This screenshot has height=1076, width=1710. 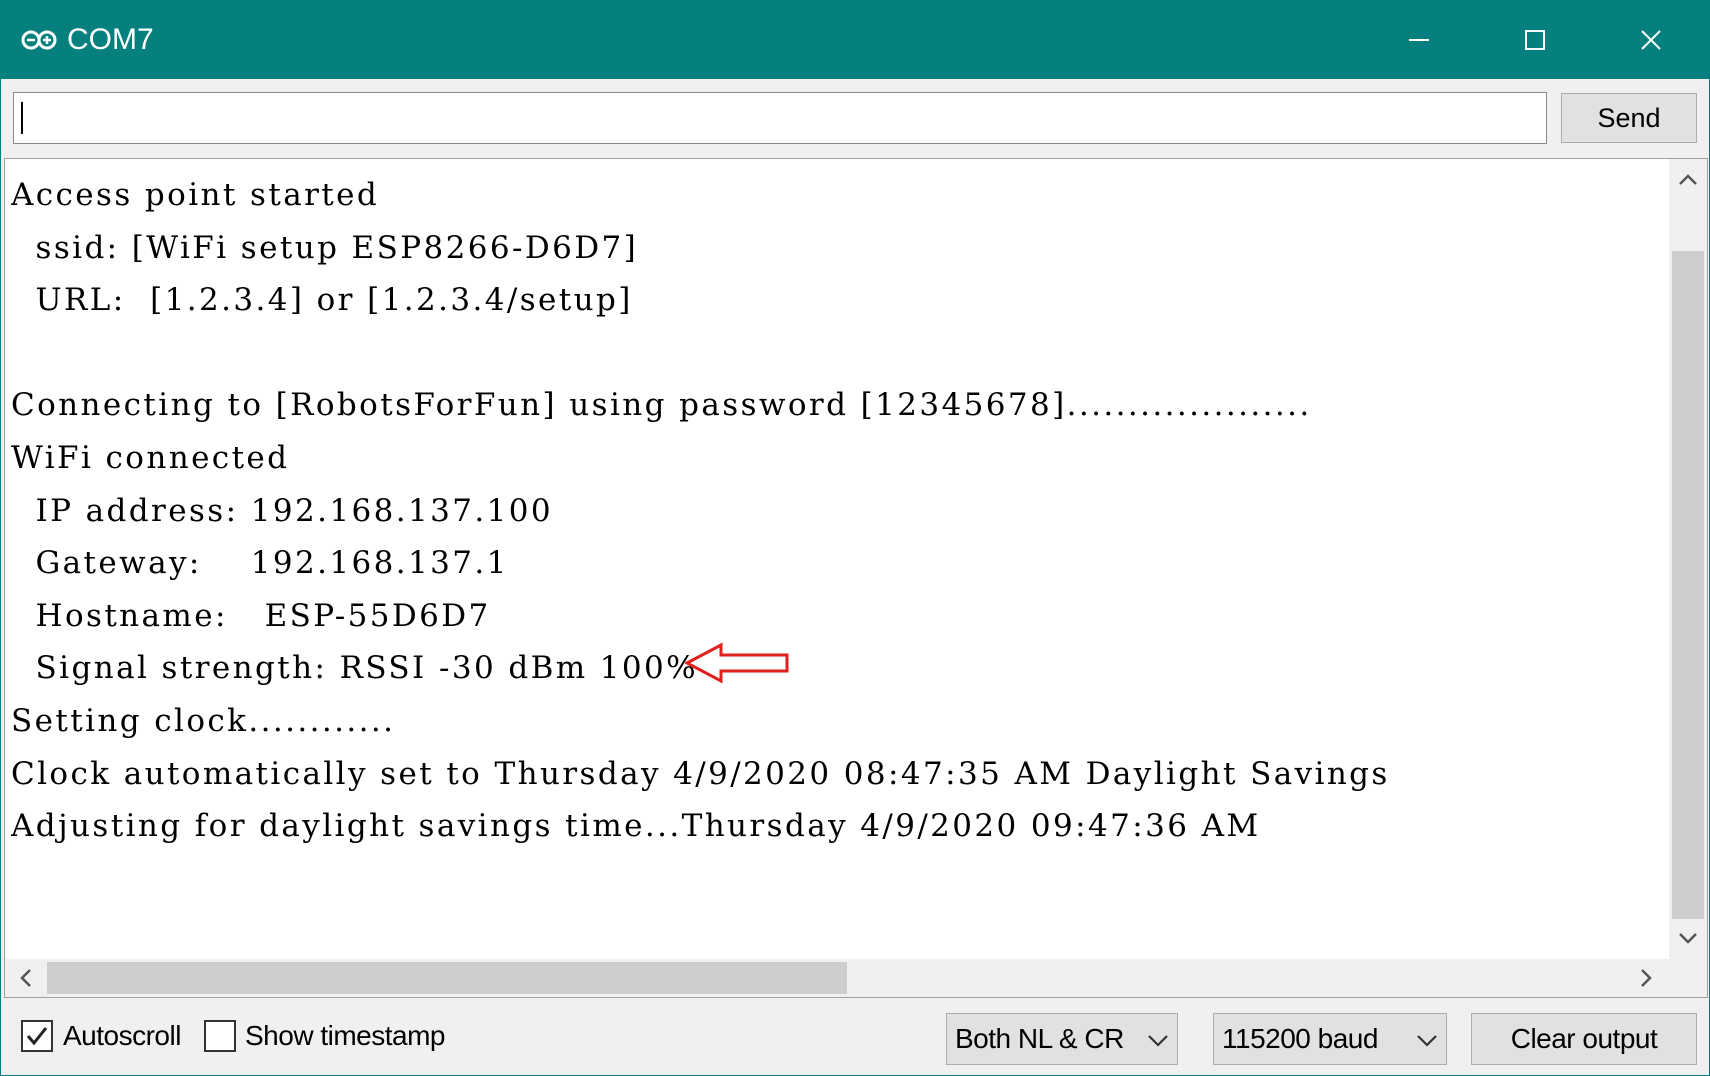 I want to click on output-line: Gateway: 192.168.137.1, so click(x=260, y=563).